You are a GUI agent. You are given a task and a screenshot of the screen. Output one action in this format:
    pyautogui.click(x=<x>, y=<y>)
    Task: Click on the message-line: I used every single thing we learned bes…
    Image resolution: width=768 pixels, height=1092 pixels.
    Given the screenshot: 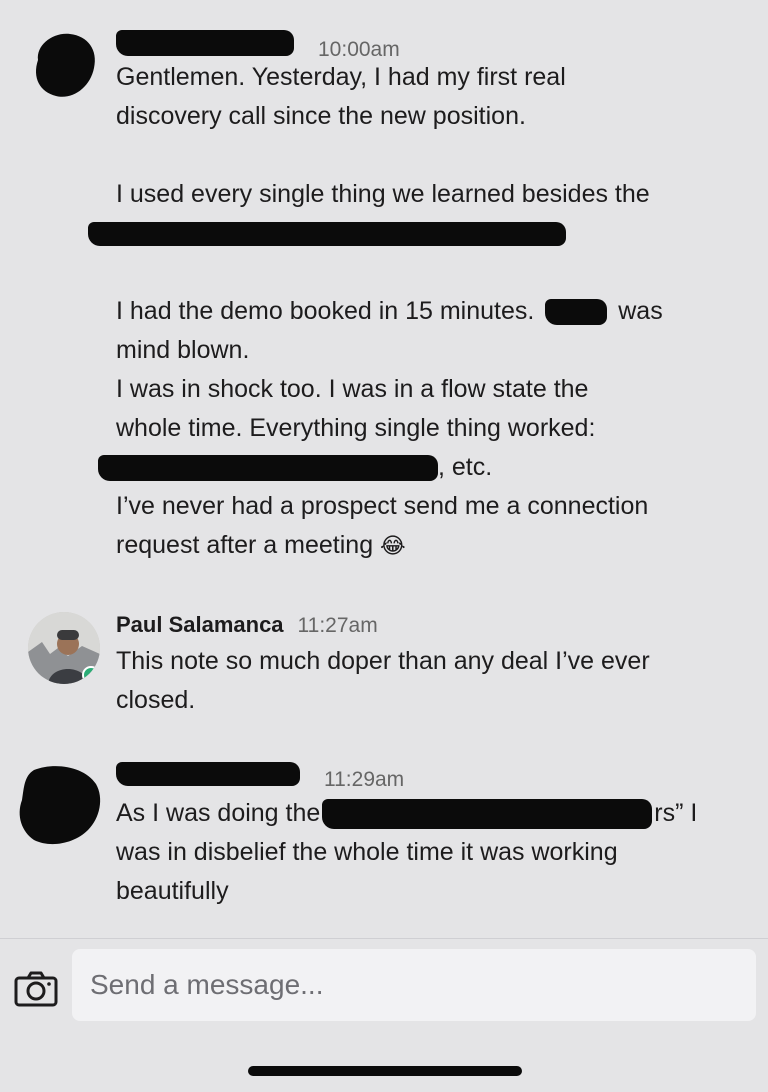 What is the action you would take?
    pyautogui.click(x=383, y=194)
    